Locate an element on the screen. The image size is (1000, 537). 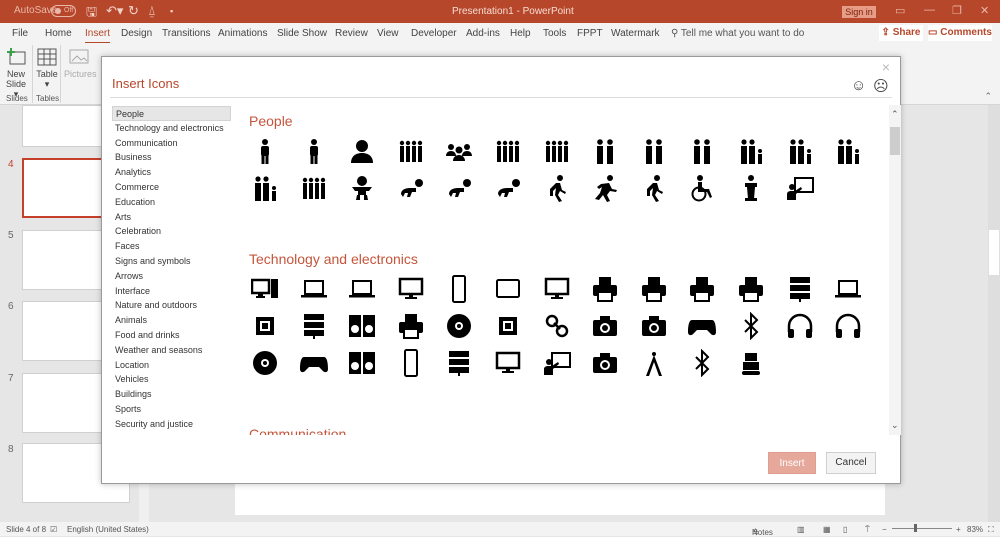
printer-document-icon is located at coordinates (654, 289).